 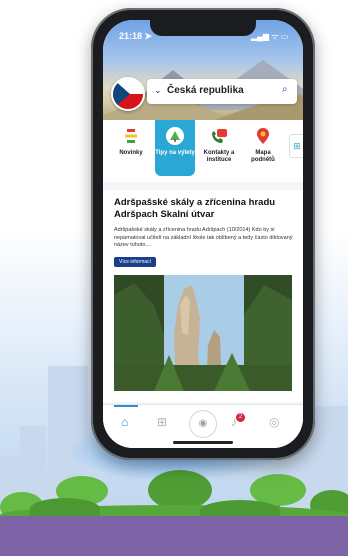 I want to click on profile-icon: ◎, so click(x=274, y=422).